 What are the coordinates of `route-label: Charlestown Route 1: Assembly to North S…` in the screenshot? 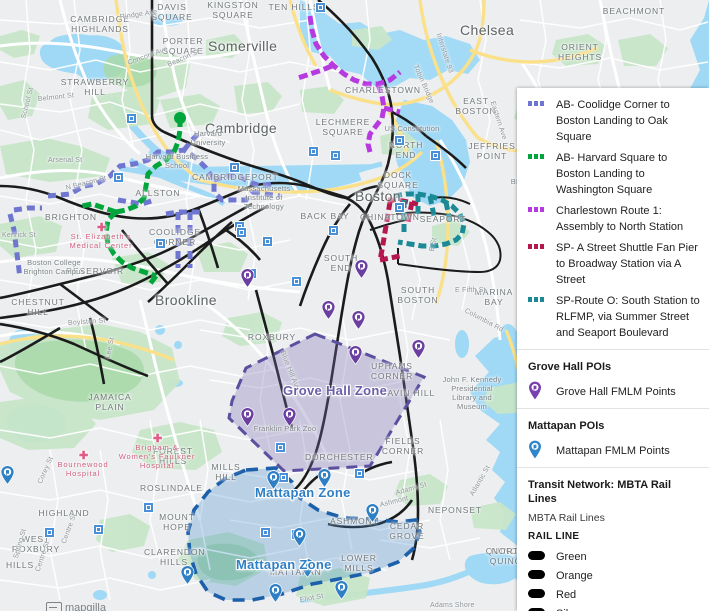 It's located at (620, 219).